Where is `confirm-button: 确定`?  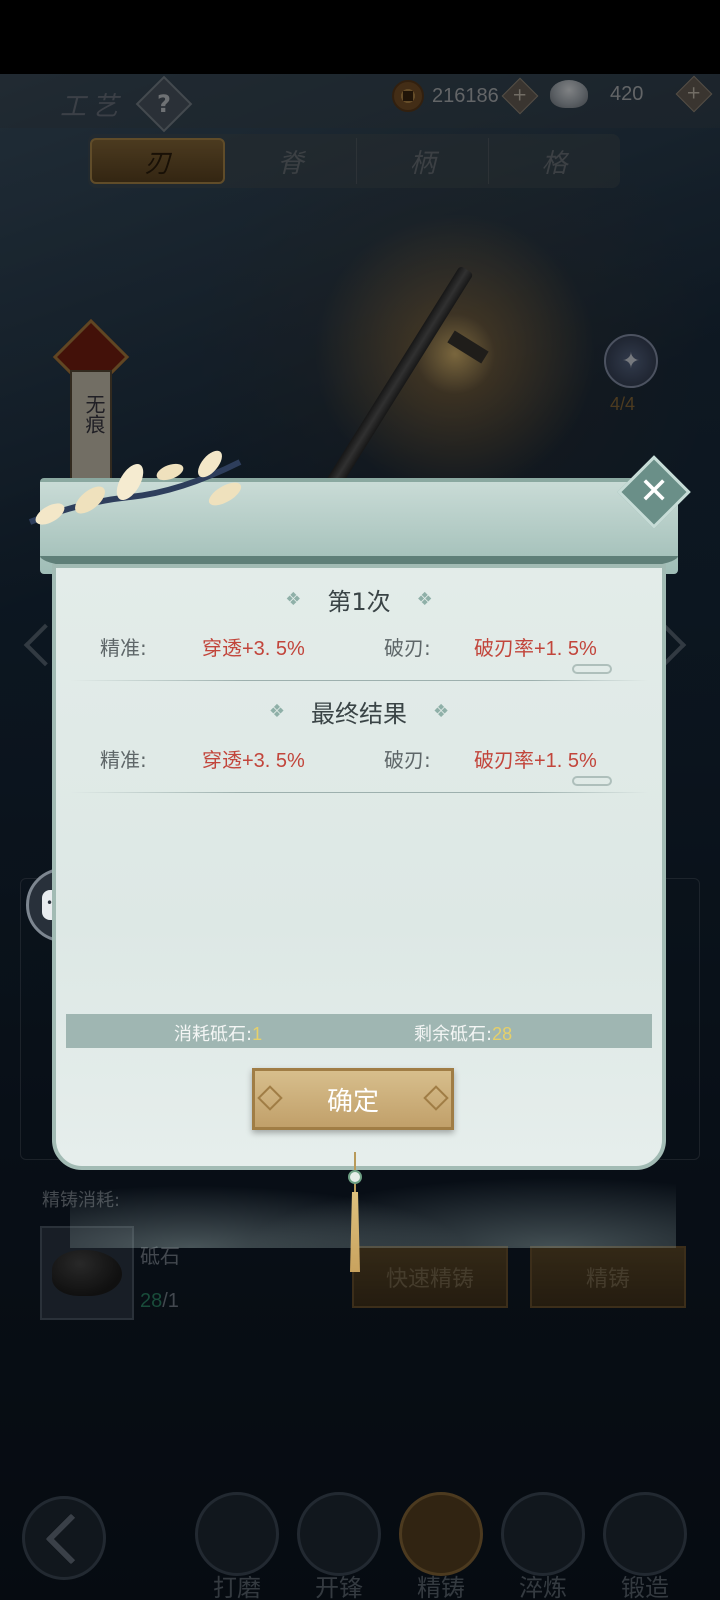
confirm-button: 确定 is located at coordinates (353, 1099).